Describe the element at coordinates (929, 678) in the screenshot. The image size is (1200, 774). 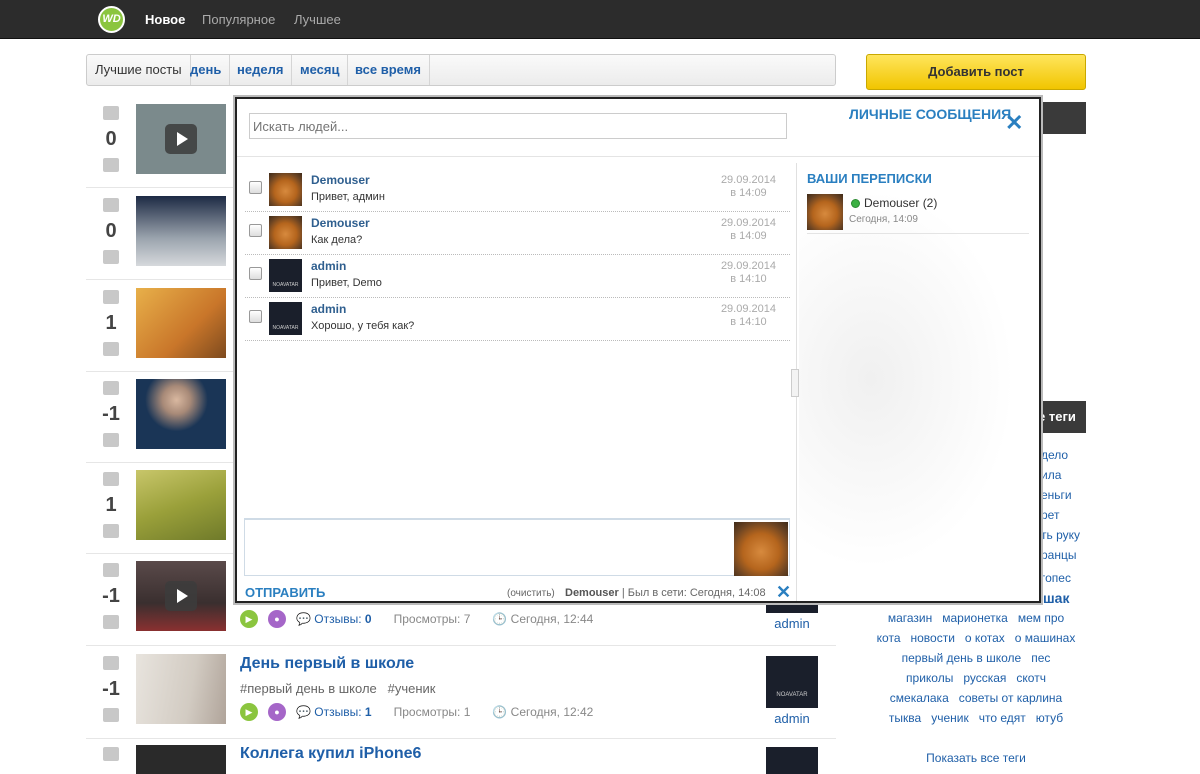
I see `tag-link: приколы` at that location.